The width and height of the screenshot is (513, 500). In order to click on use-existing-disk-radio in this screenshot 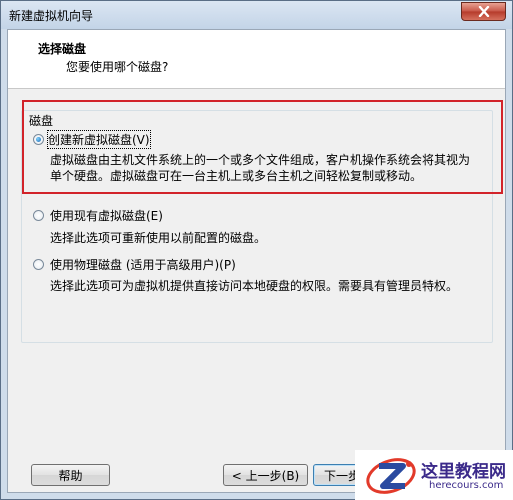, I will do `click(38, 215)`.